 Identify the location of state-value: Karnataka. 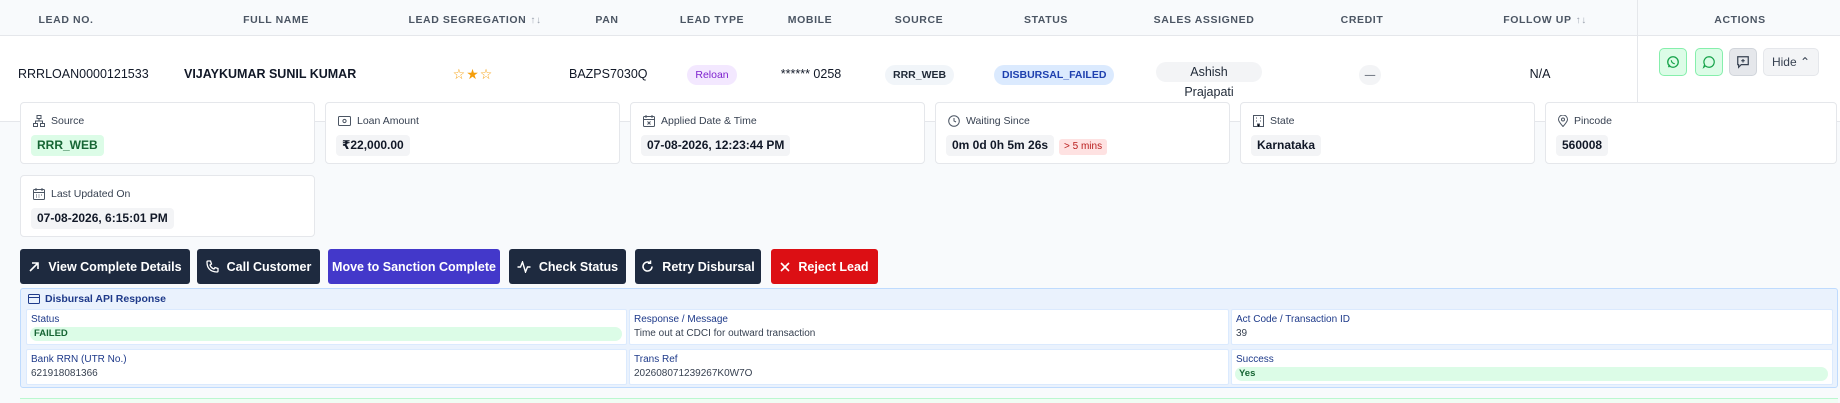
(1286, 145).